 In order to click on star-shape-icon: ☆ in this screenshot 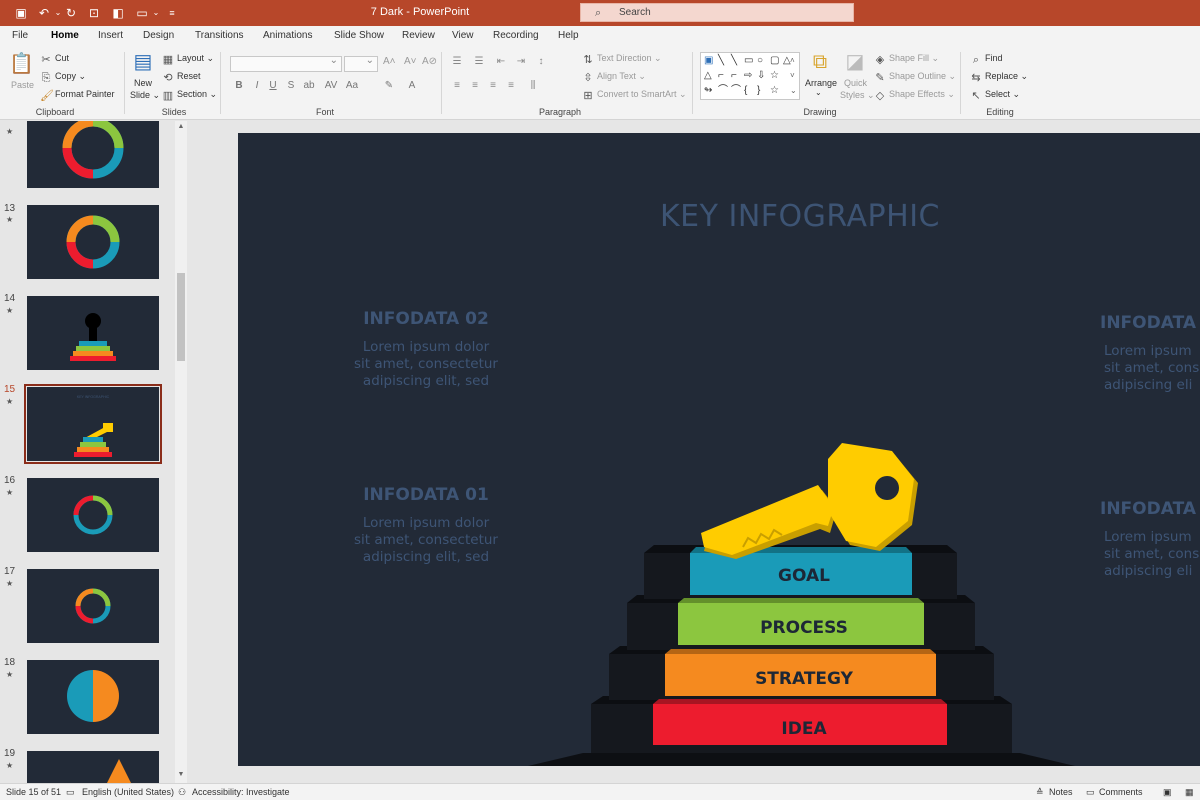, I will do `click(774, 76)`.